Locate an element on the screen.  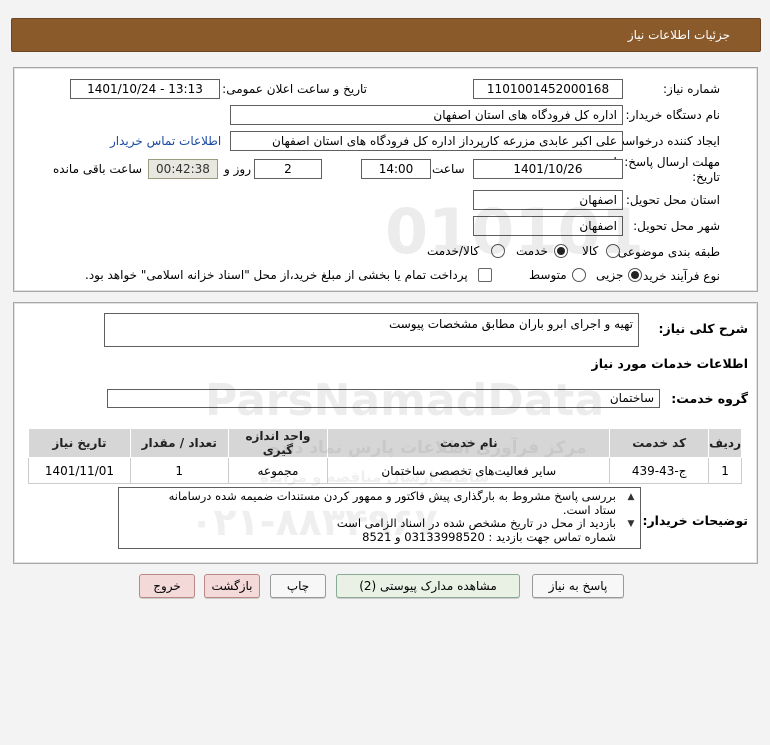
service-group-field: ساختمان is located at coordinates (383, 398).